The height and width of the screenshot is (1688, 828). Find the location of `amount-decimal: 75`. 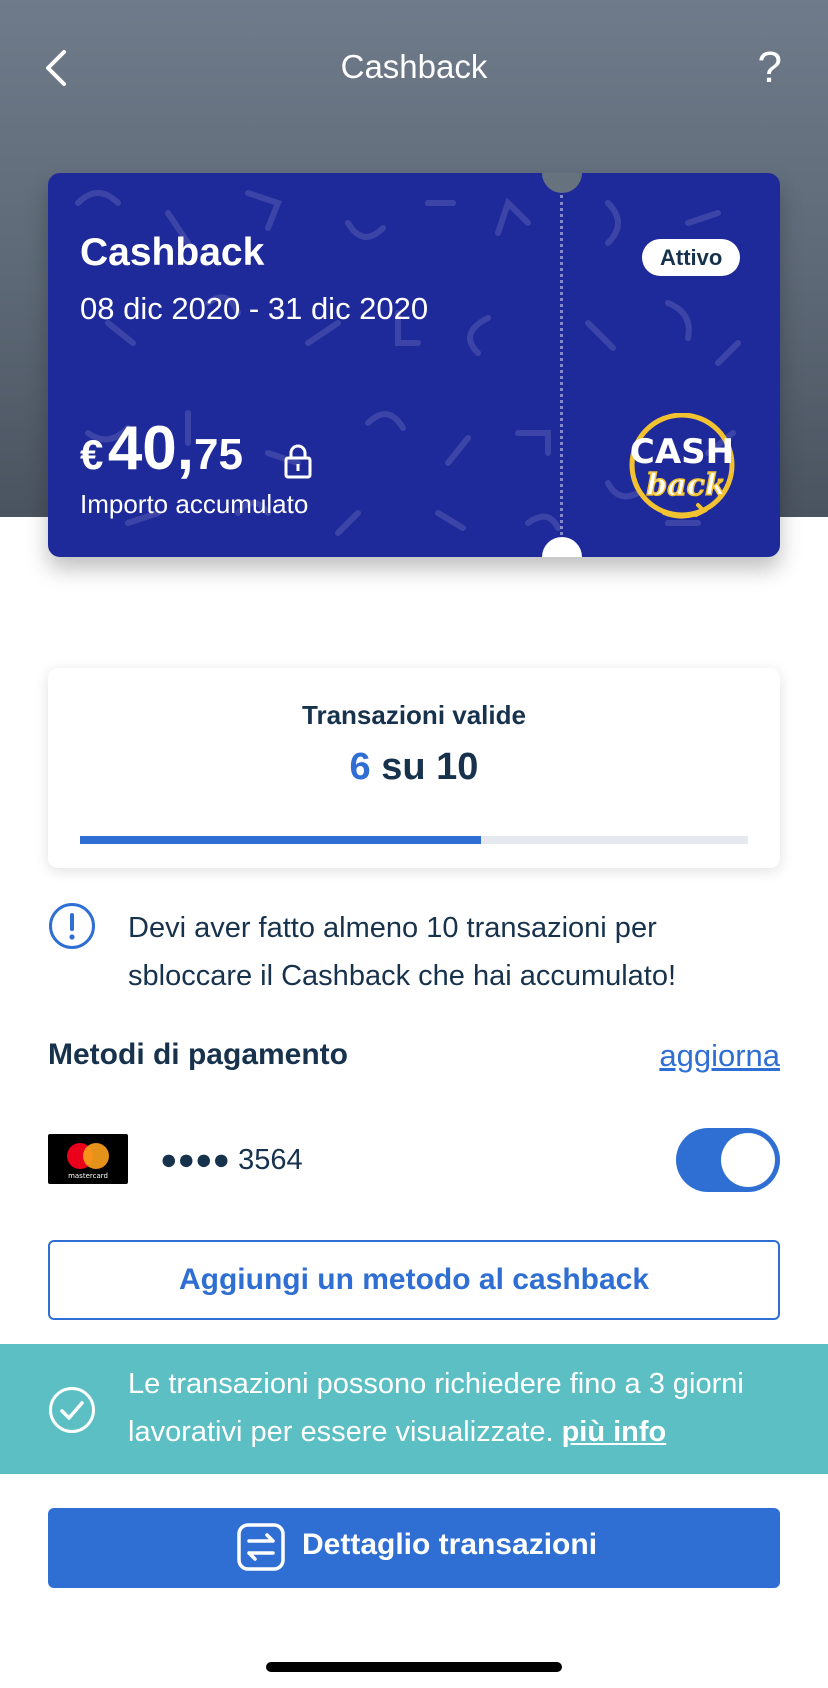

amount-decimal: 75 is located at coordinates (218, 454).